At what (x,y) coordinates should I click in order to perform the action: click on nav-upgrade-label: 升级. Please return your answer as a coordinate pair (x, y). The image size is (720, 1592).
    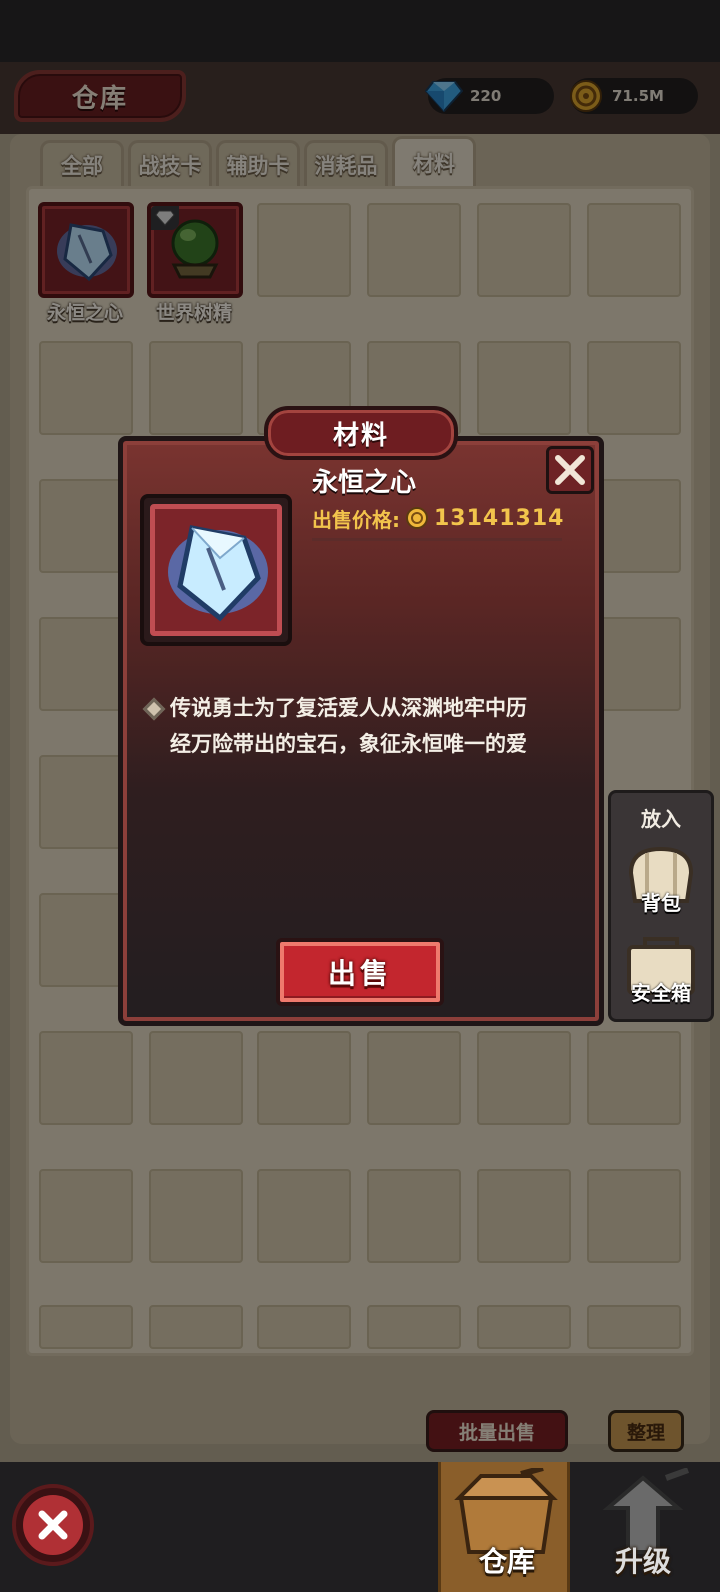
    Looking at the image, I should click on (642, 1561).